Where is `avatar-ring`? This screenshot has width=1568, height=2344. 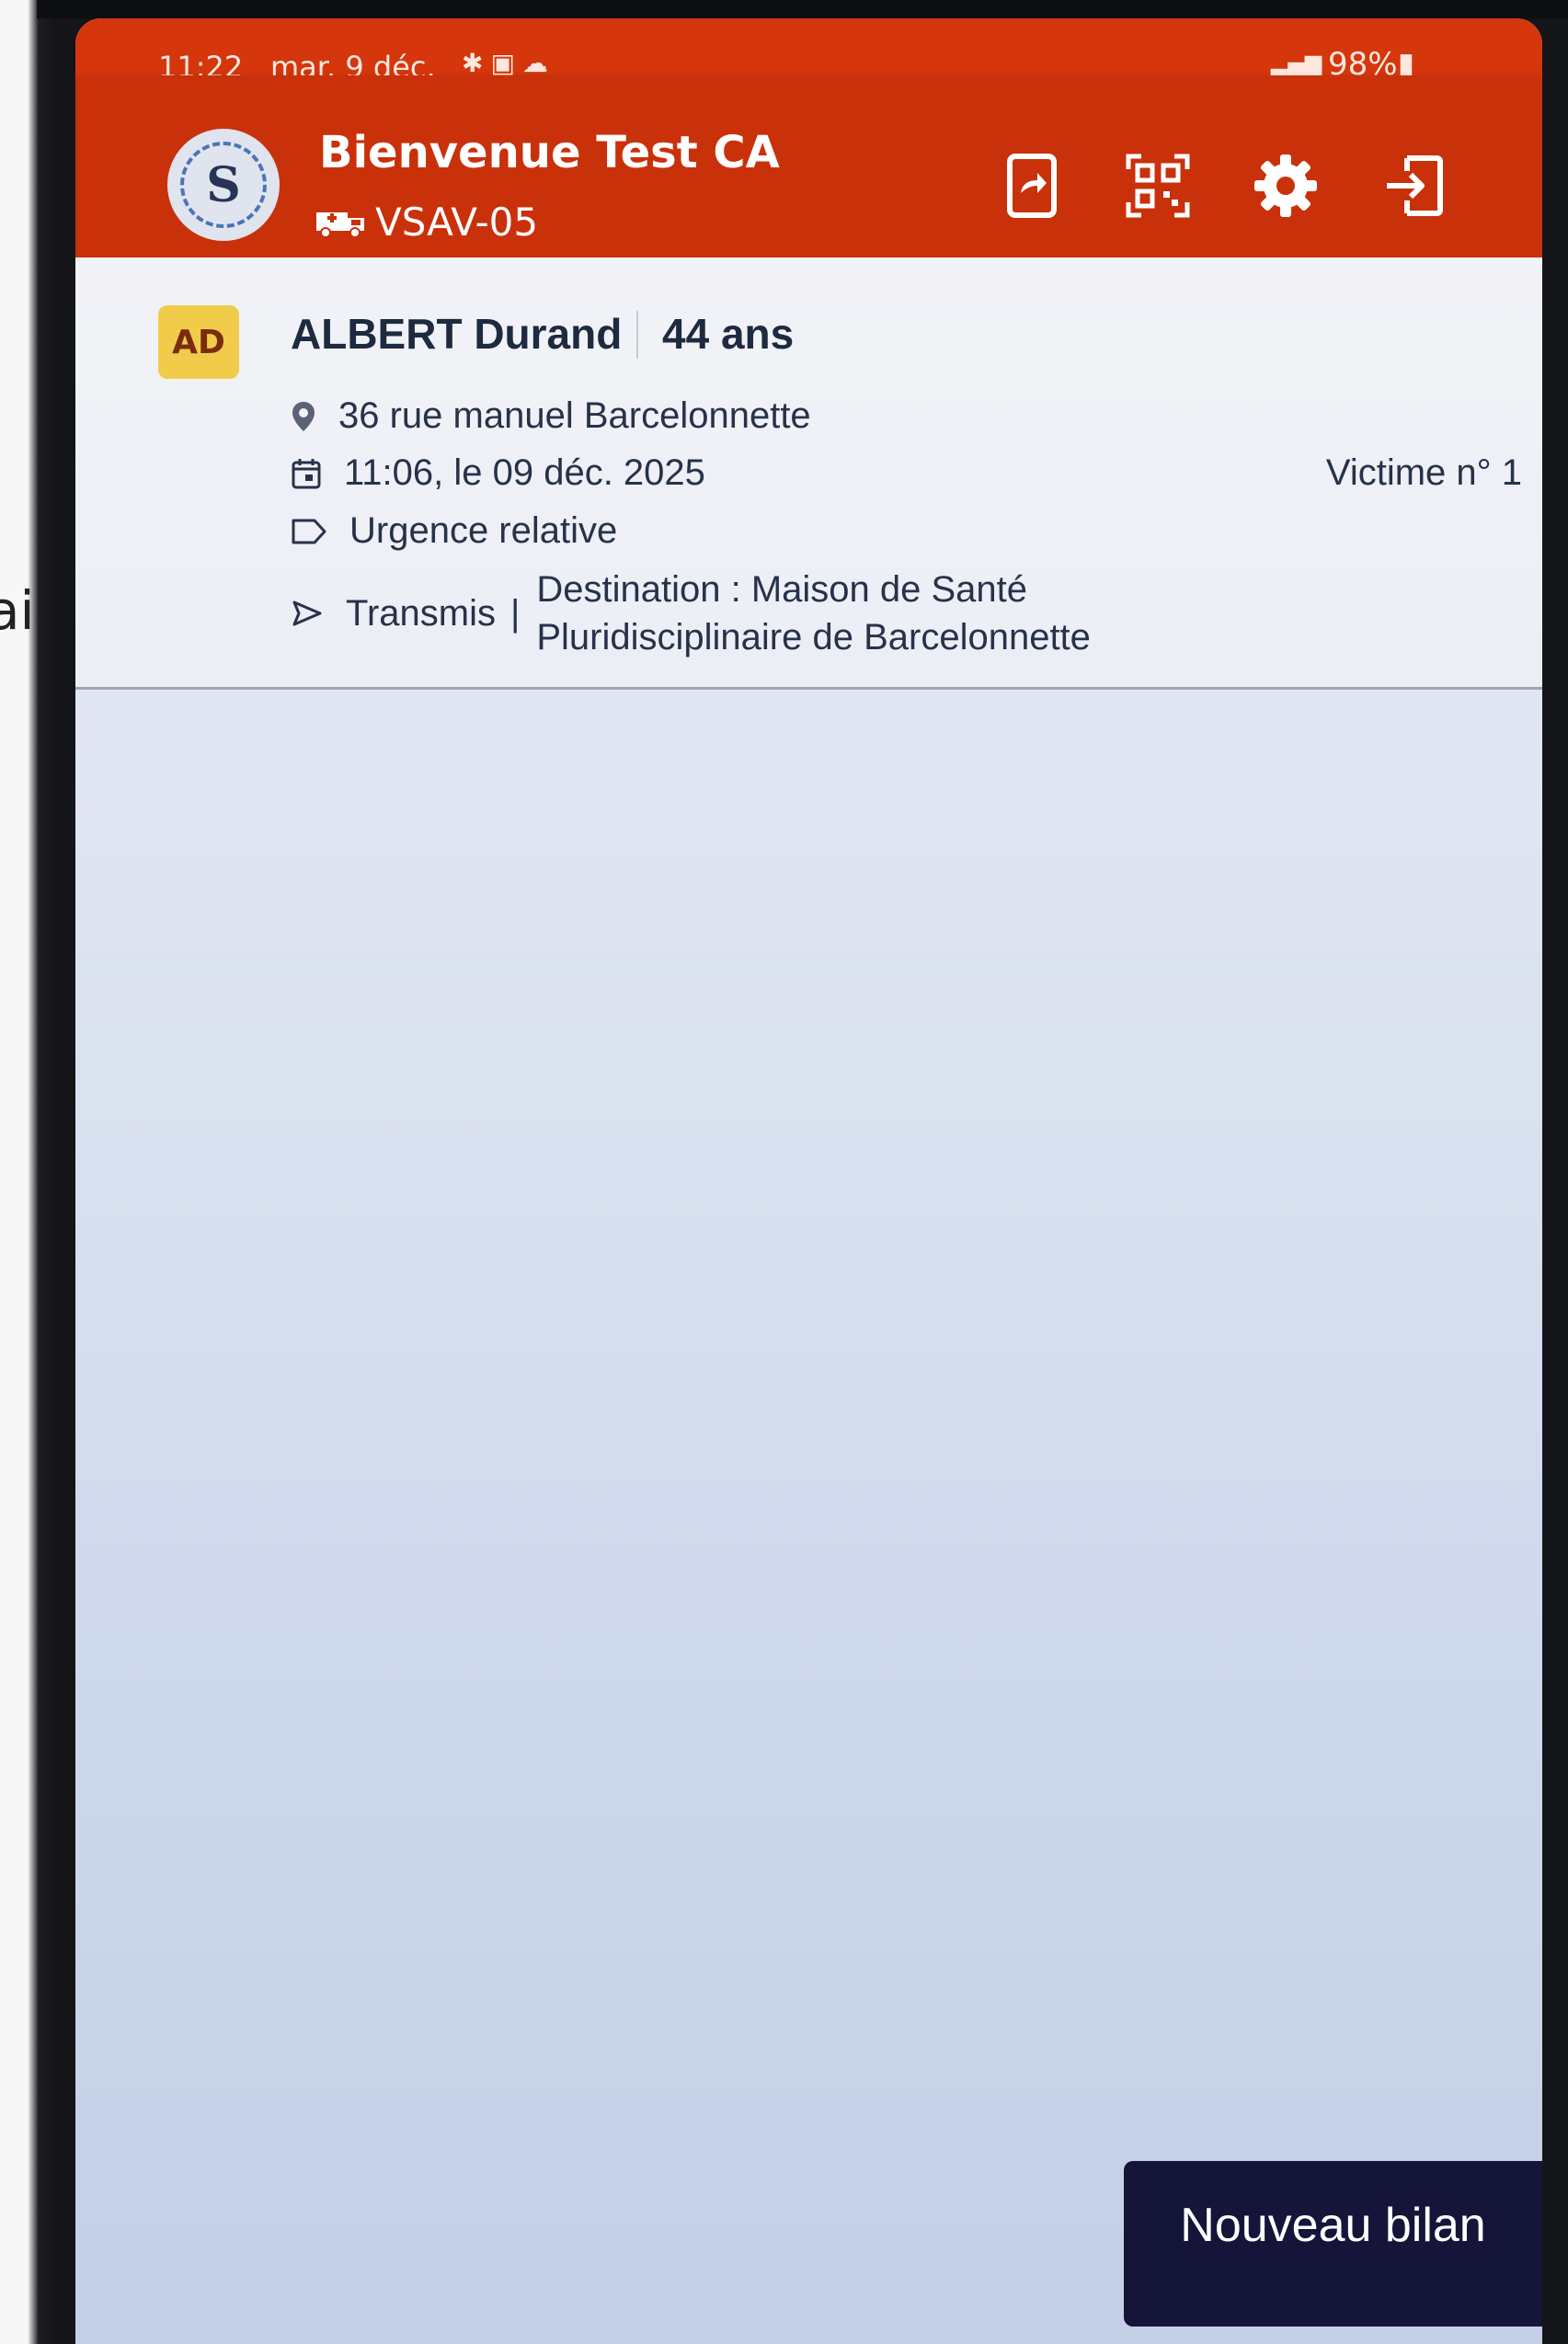 avatar-ring is located at coordinates (223, 185).